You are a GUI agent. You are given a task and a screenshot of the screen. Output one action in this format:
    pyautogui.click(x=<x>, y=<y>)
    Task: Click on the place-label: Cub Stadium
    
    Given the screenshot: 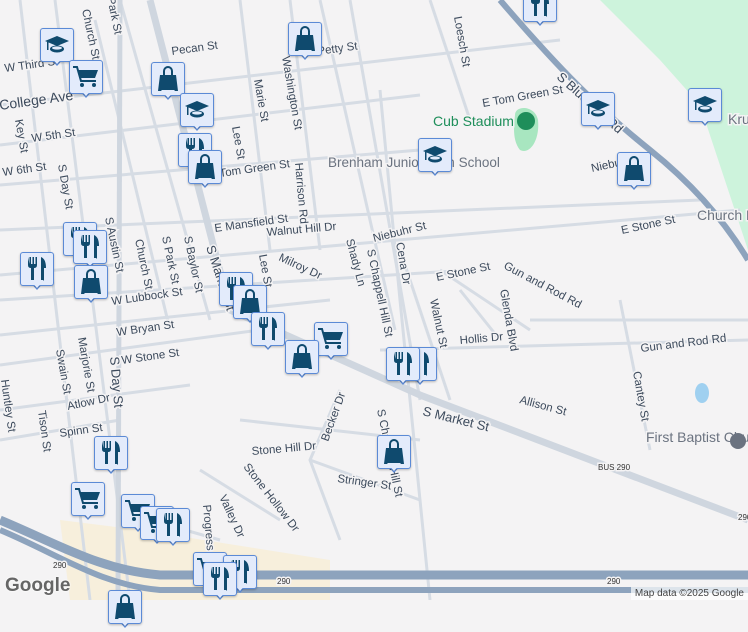 What is the action you would take?
    pyautogui.click(x=474, y=121)
    